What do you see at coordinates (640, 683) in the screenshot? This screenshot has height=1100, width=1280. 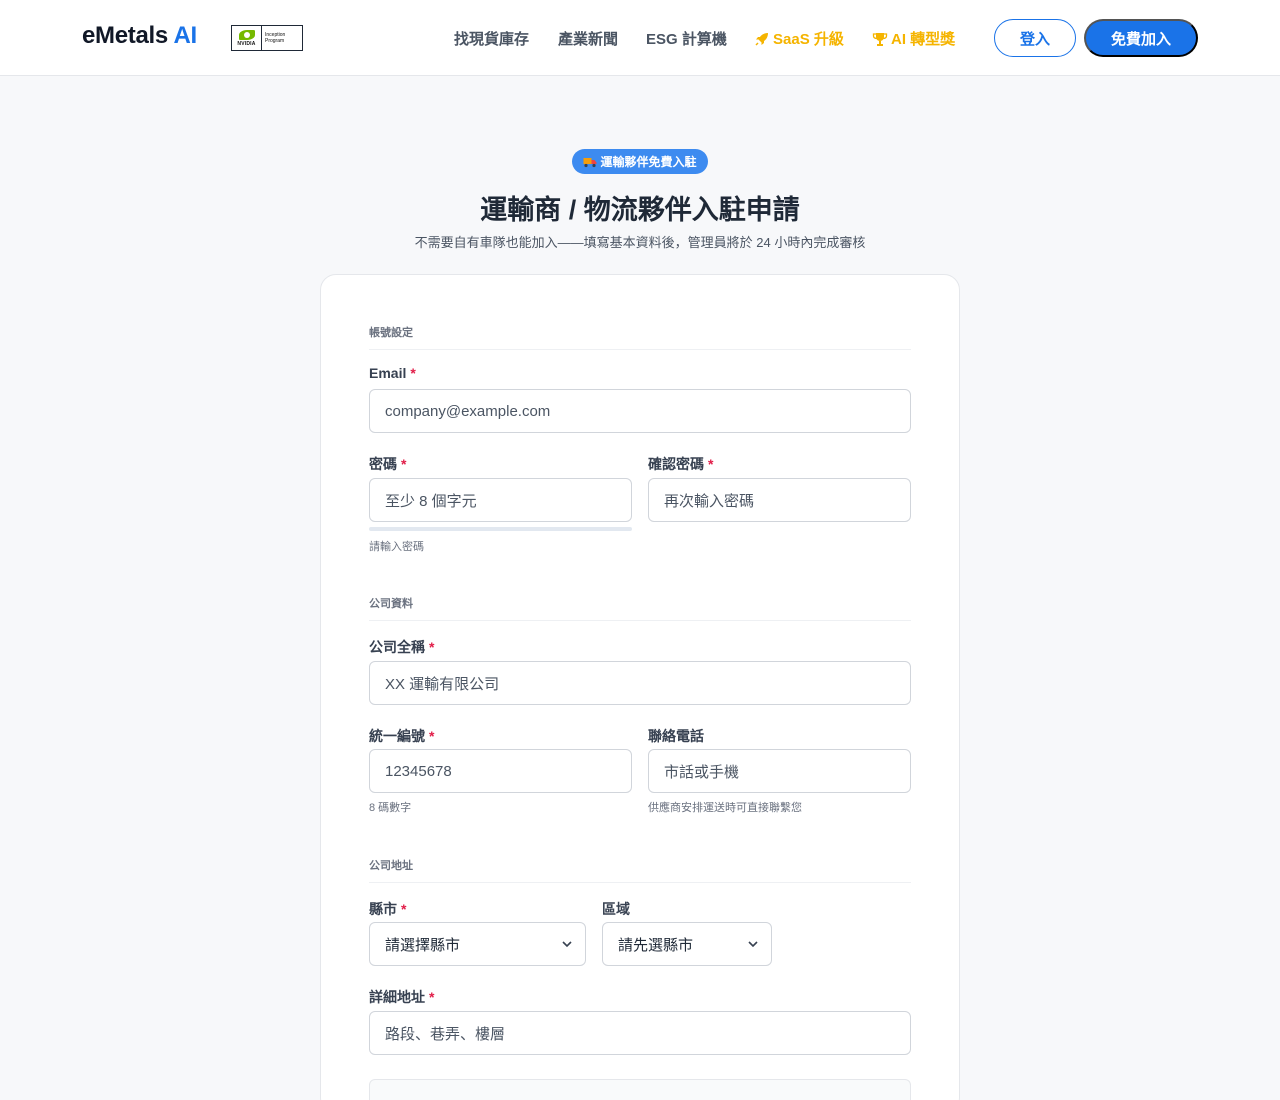 I see `company-name-field: XX 運輸有限公司` at bounding box center [640, 683].